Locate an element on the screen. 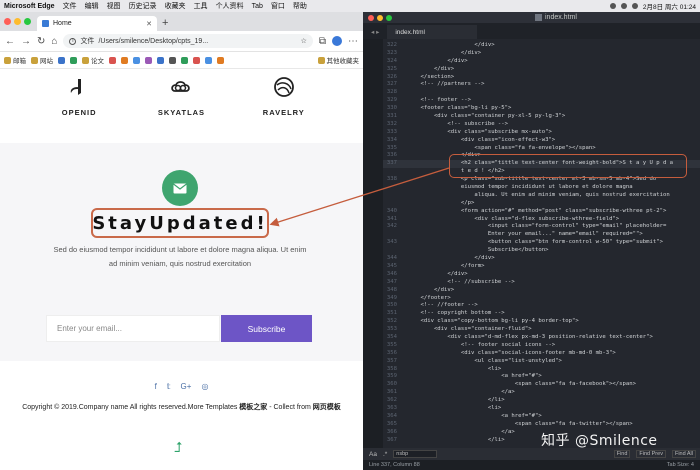 The width and height of the screenshot is (700, 470). code-line: Subscribe</button> is located at coordinates (541, 251).